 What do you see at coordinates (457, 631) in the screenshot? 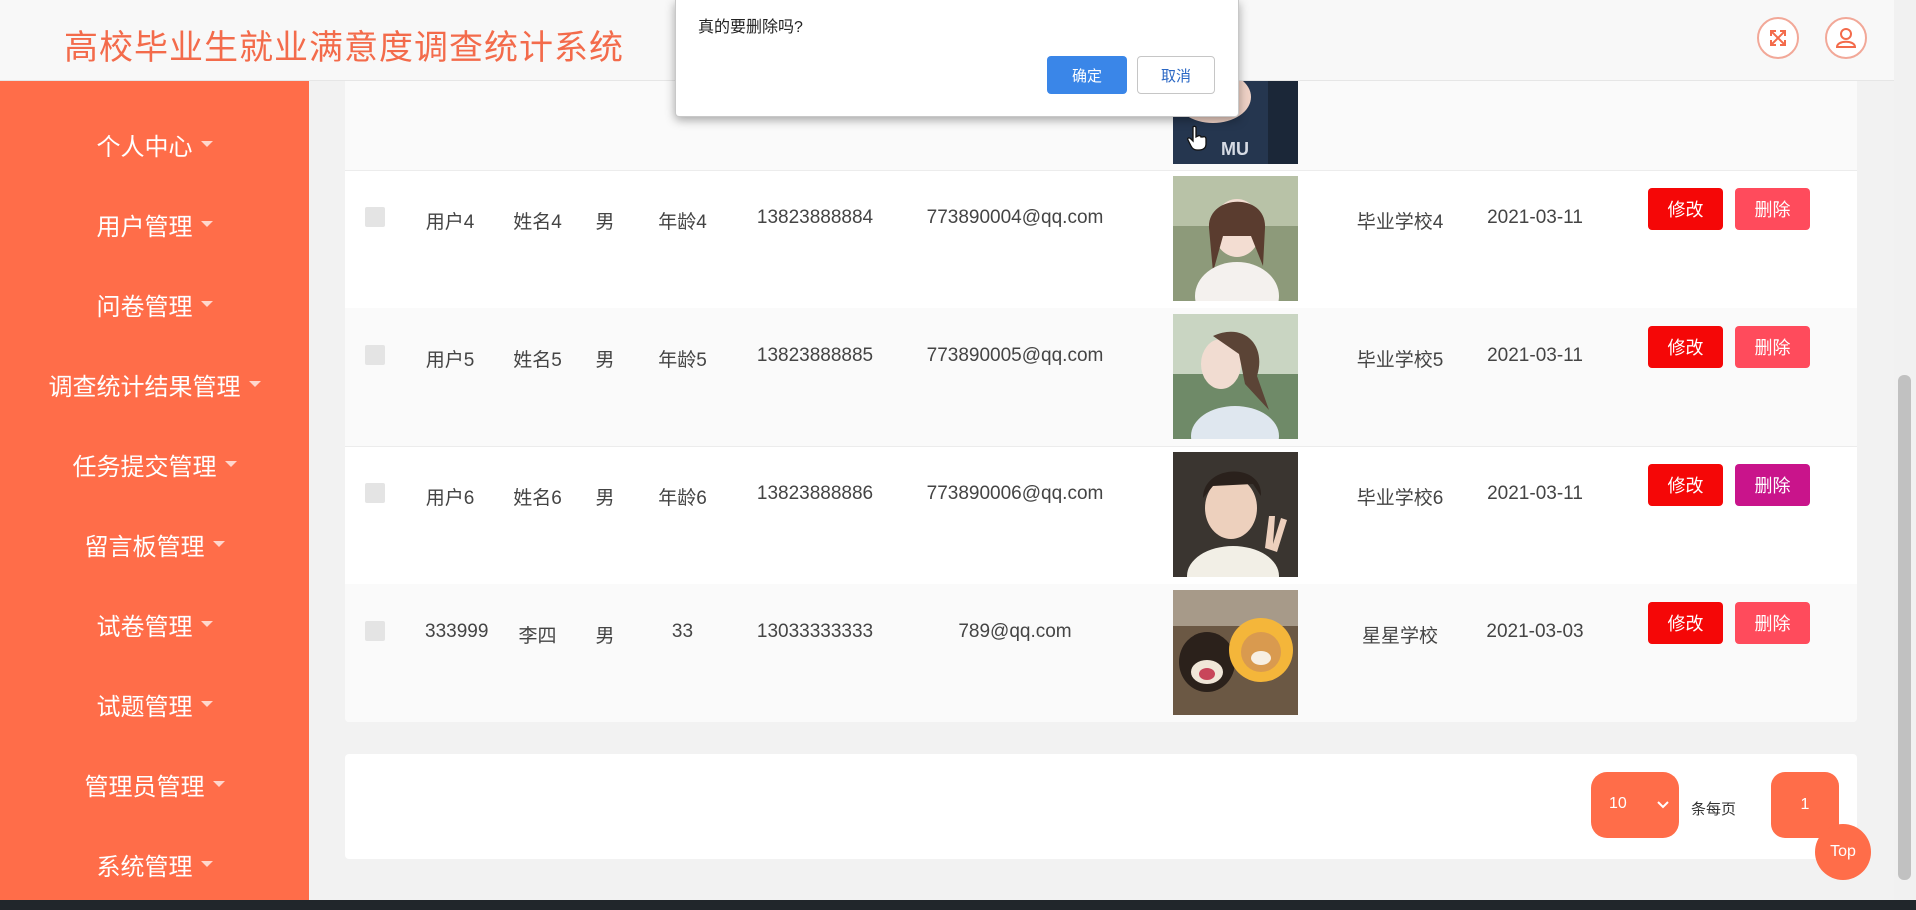
I see `cell-account: 333999` at bounding box center [457, 631].